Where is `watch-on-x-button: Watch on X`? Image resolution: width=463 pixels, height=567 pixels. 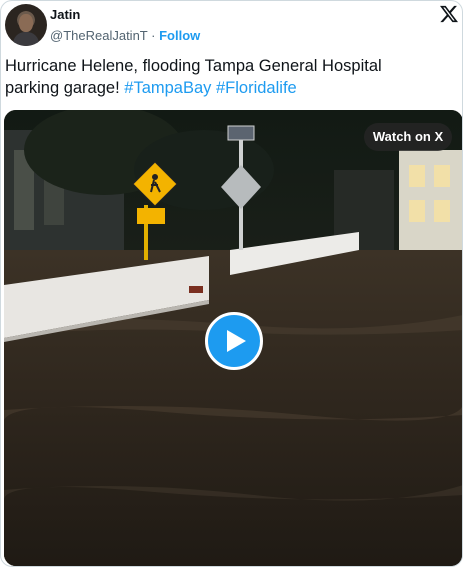
watch-on-x-button: Watch on X is located at coordinates (408, 137).